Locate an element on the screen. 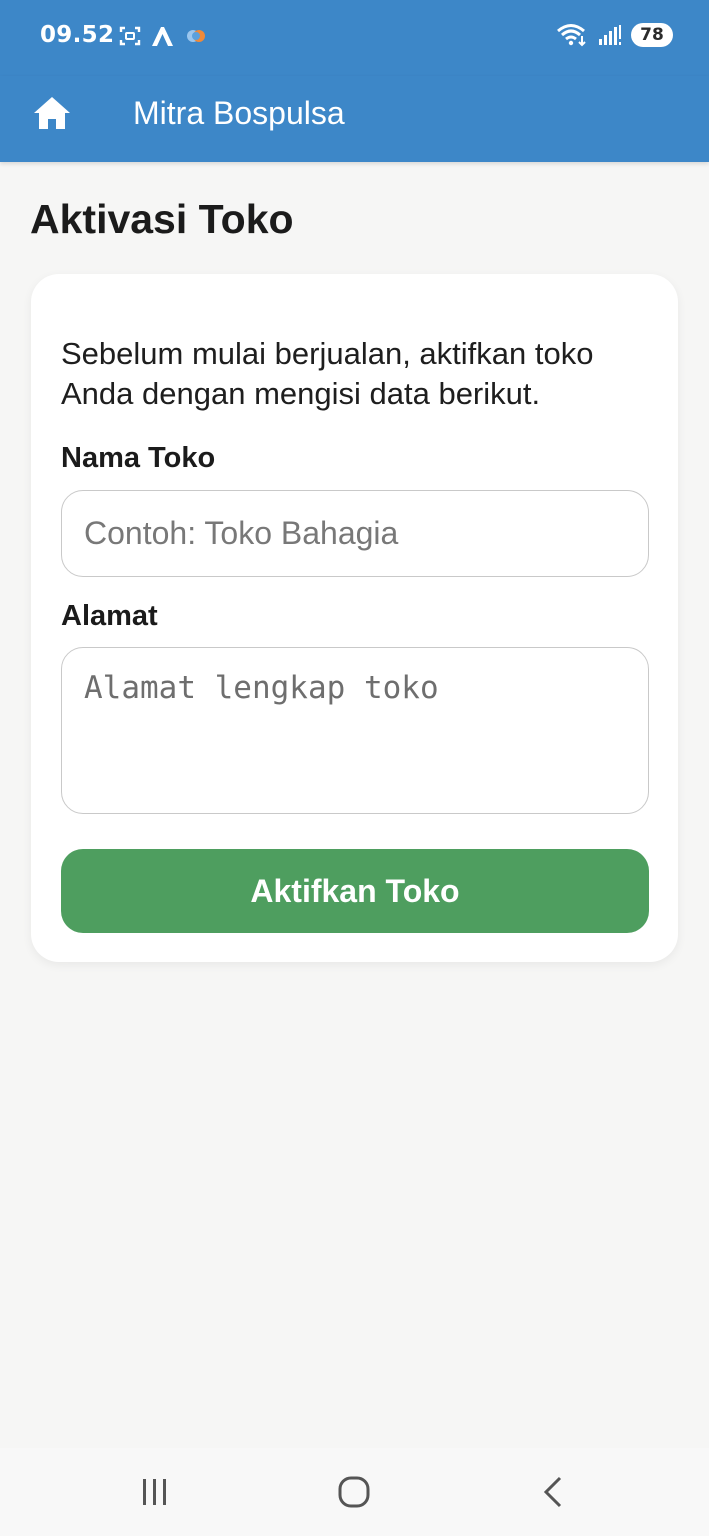 The image size is (709, 1536). recent-apps-button is located at coordinates (155, 1492).